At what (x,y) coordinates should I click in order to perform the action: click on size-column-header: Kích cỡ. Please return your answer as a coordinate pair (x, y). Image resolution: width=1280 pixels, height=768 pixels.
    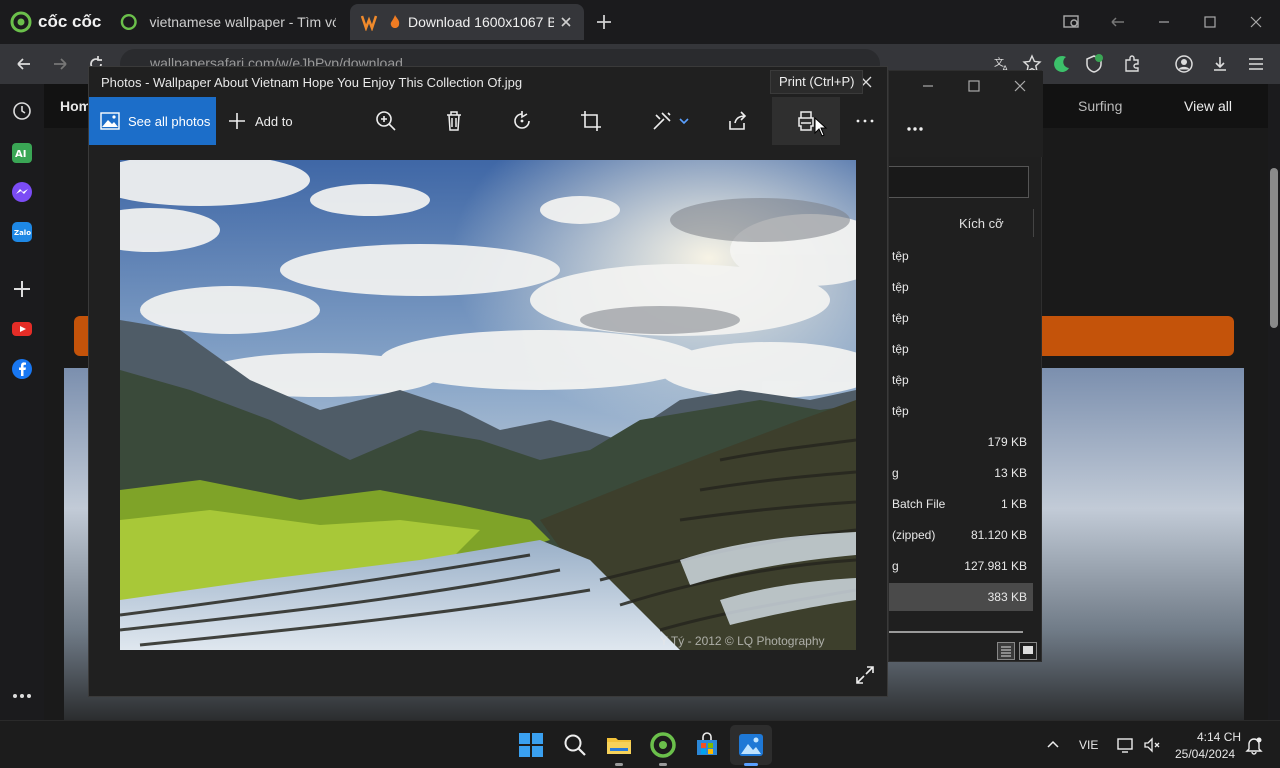
    Looking at the image, I should click on (981, 223).